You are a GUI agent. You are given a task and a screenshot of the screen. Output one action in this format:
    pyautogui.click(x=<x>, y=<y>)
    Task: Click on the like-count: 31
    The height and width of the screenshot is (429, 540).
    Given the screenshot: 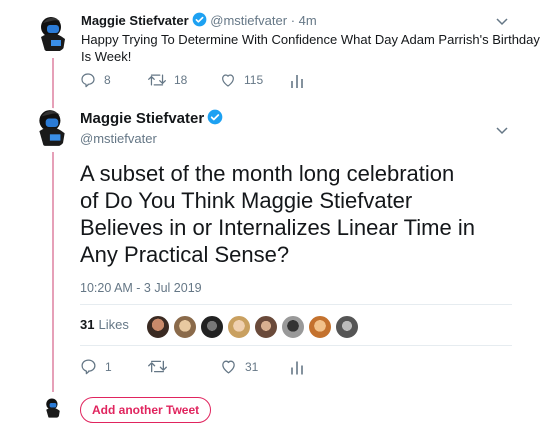 What is the action you would take?
    pyautogui.click(x=252, y=366)
    